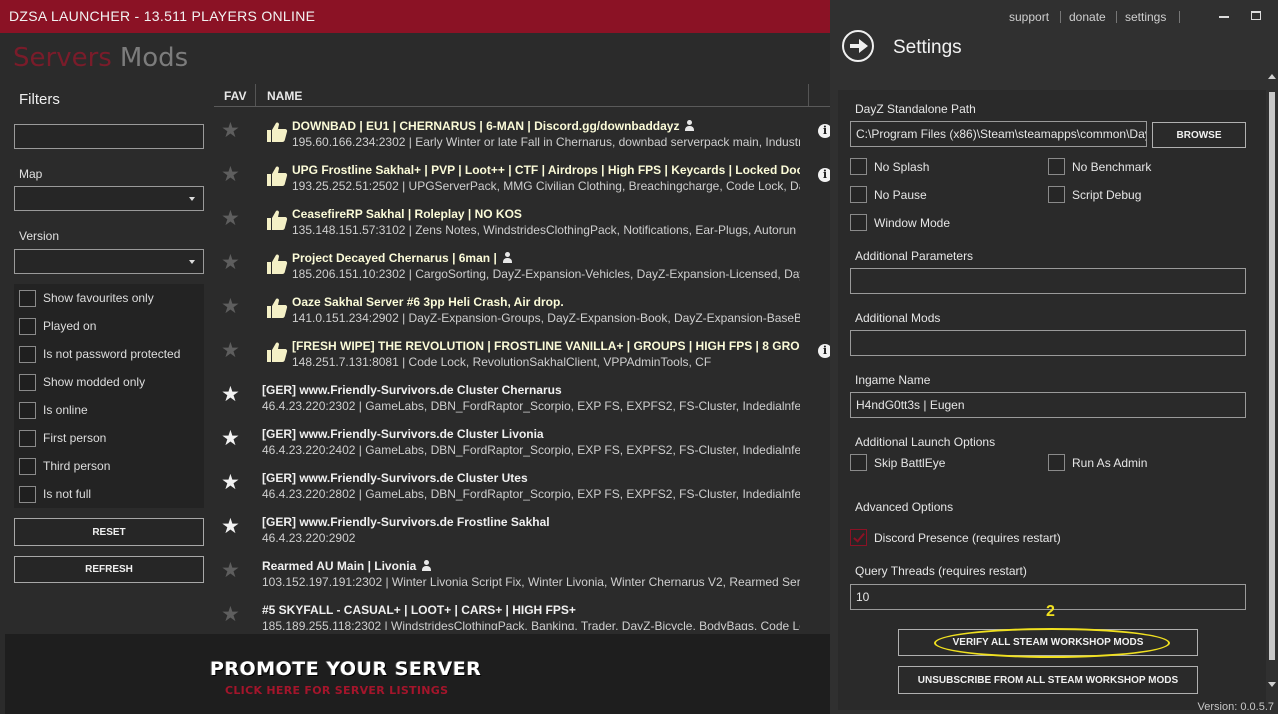 Image resolution: width=1278 pixels, height=714 pixels. I want to click on no-benchmark-option: No Benchmark, so click(1099, 166).